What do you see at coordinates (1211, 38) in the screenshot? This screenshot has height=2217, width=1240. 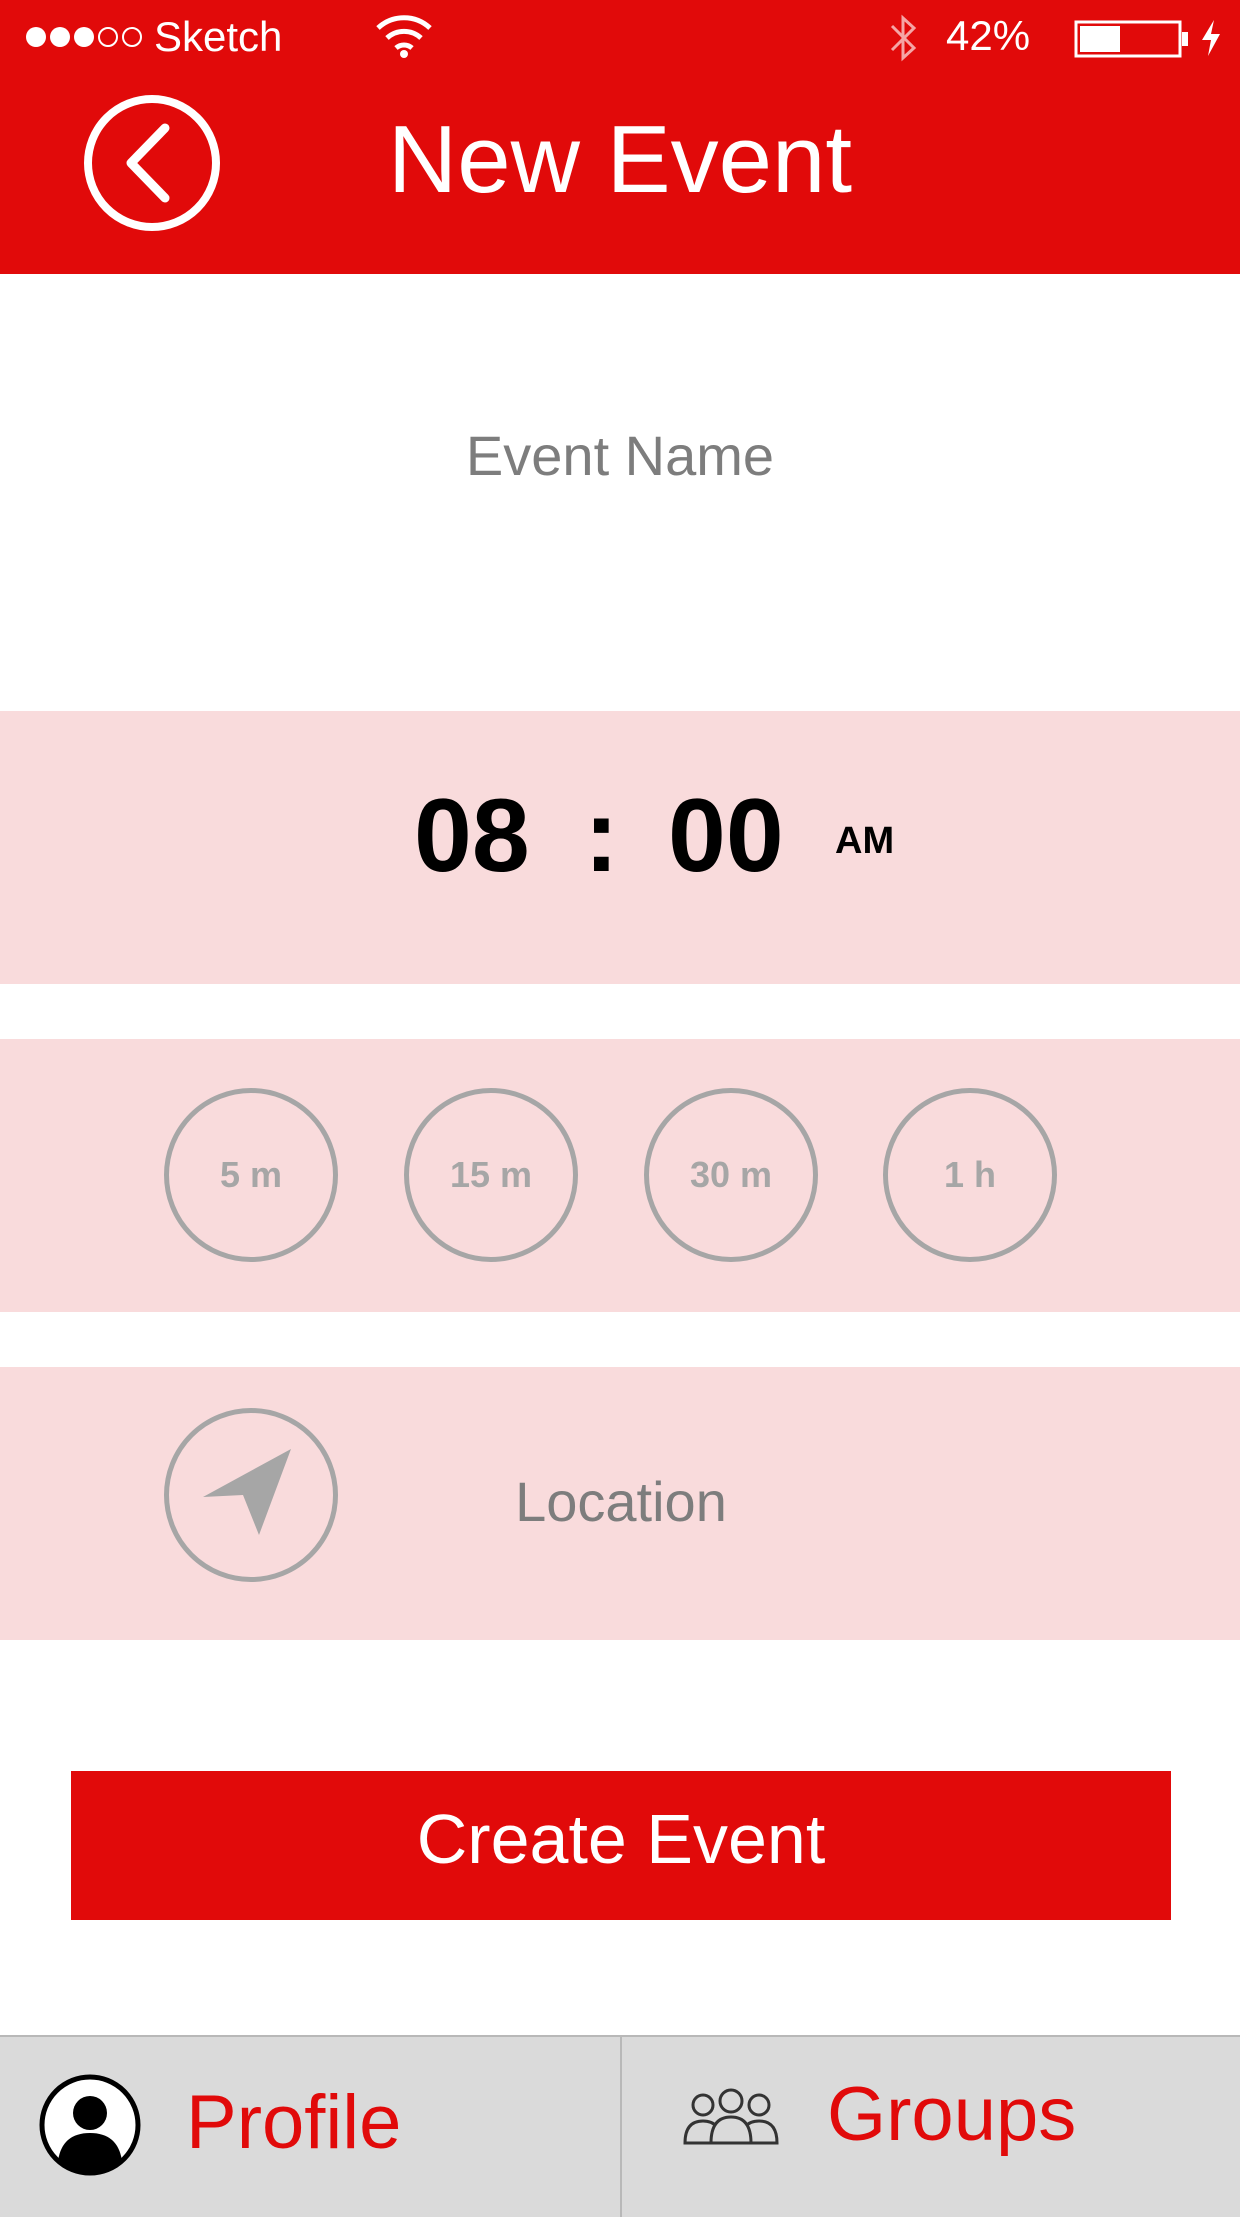 I see `charging-bolt-icon` at bounding box center [1211, 38].